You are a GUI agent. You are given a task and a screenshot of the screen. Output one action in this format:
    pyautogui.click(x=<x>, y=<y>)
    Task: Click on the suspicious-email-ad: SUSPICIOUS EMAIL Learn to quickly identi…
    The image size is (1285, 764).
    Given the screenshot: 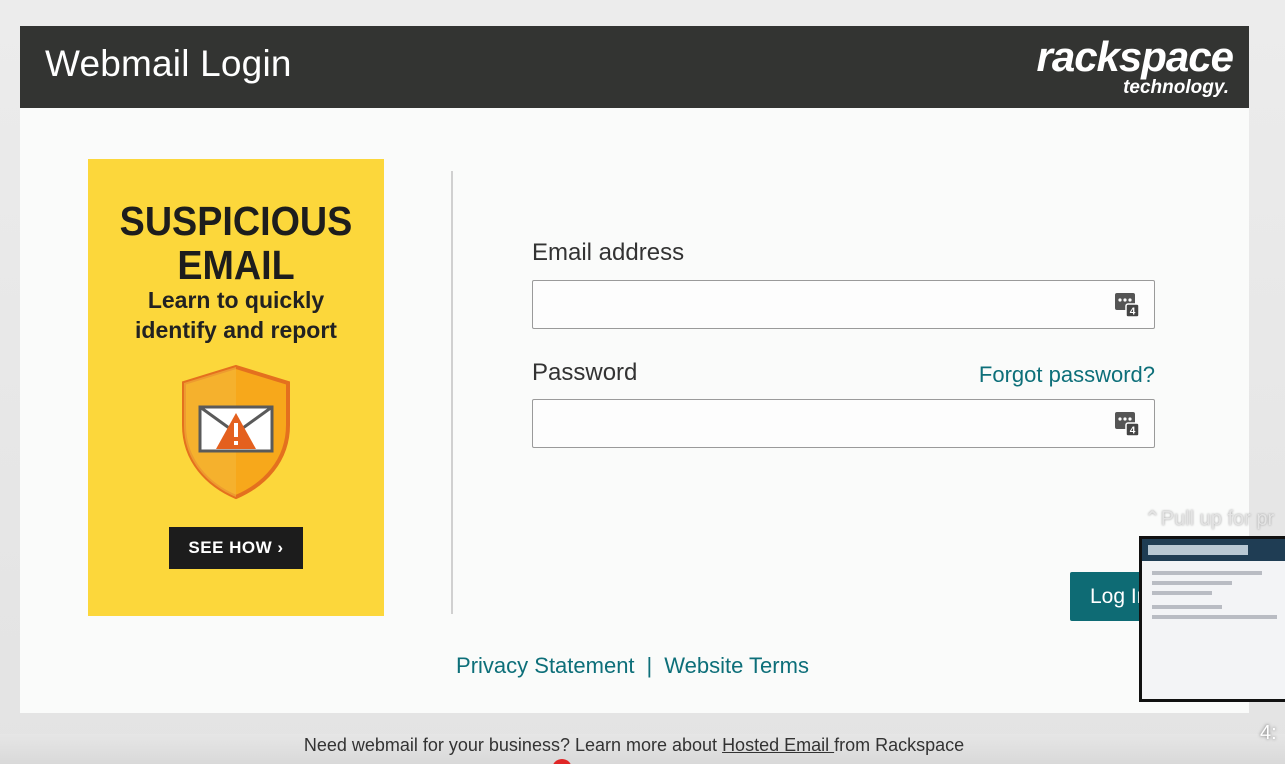 What is the action you would take?
    pyautogui.click(x=236, y=387)
    